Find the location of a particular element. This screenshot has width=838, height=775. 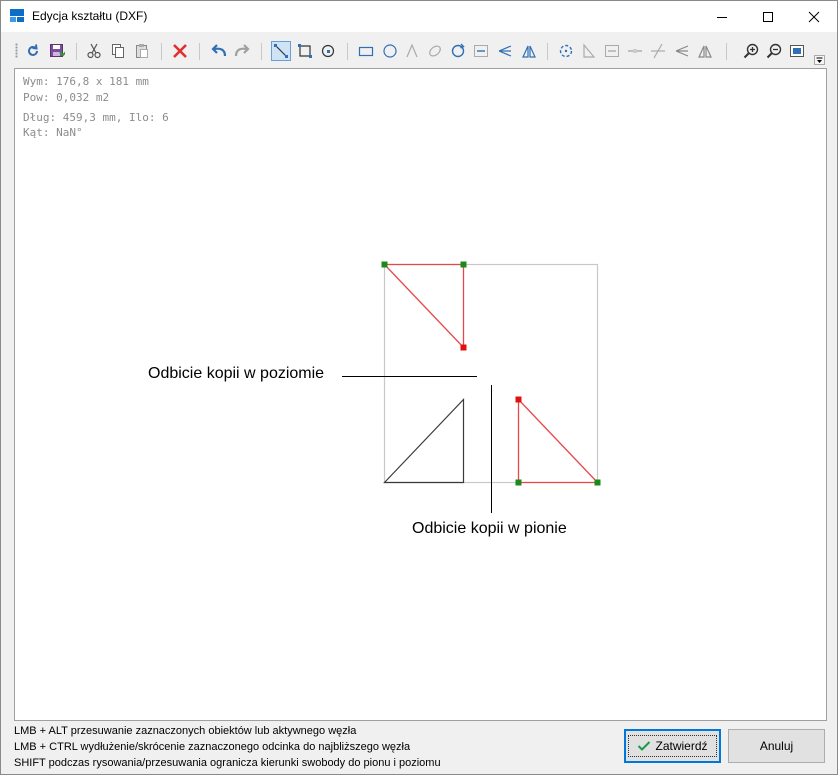

delete-icon is located at coordinates (180, 51).